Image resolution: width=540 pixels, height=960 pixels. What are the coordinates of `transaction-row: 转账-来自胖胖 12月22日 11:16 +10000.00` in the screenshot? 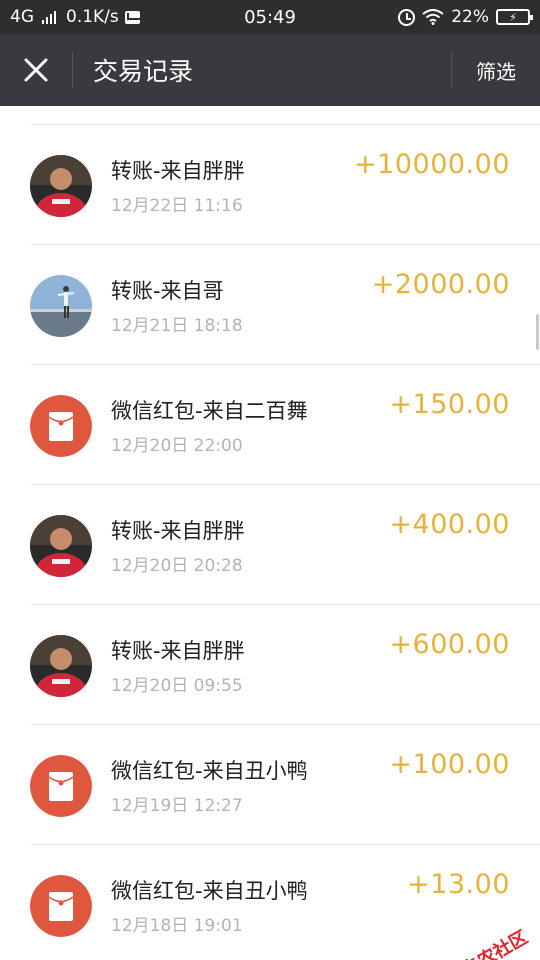 It's located at (270, 185).